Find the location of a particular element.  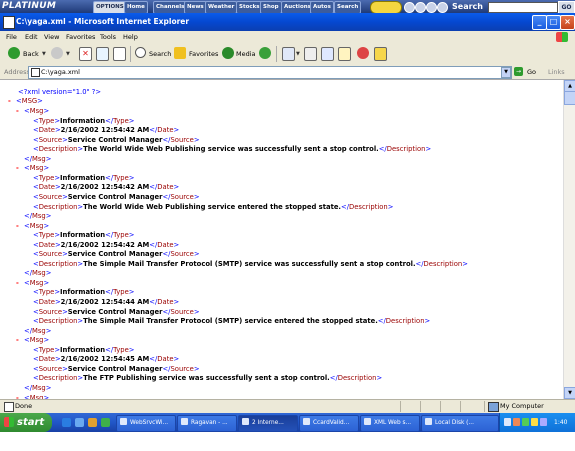

platinum-search-input is located at coordinates (523, 7).